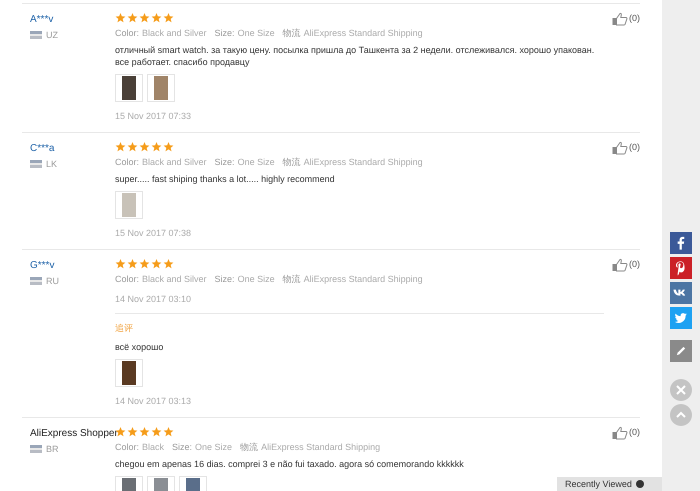 This screenshot has height=491, width=700. Describe the element at coordinates (42, 20) in the screenshot. I see `reviewer-name: A***v` at that location.